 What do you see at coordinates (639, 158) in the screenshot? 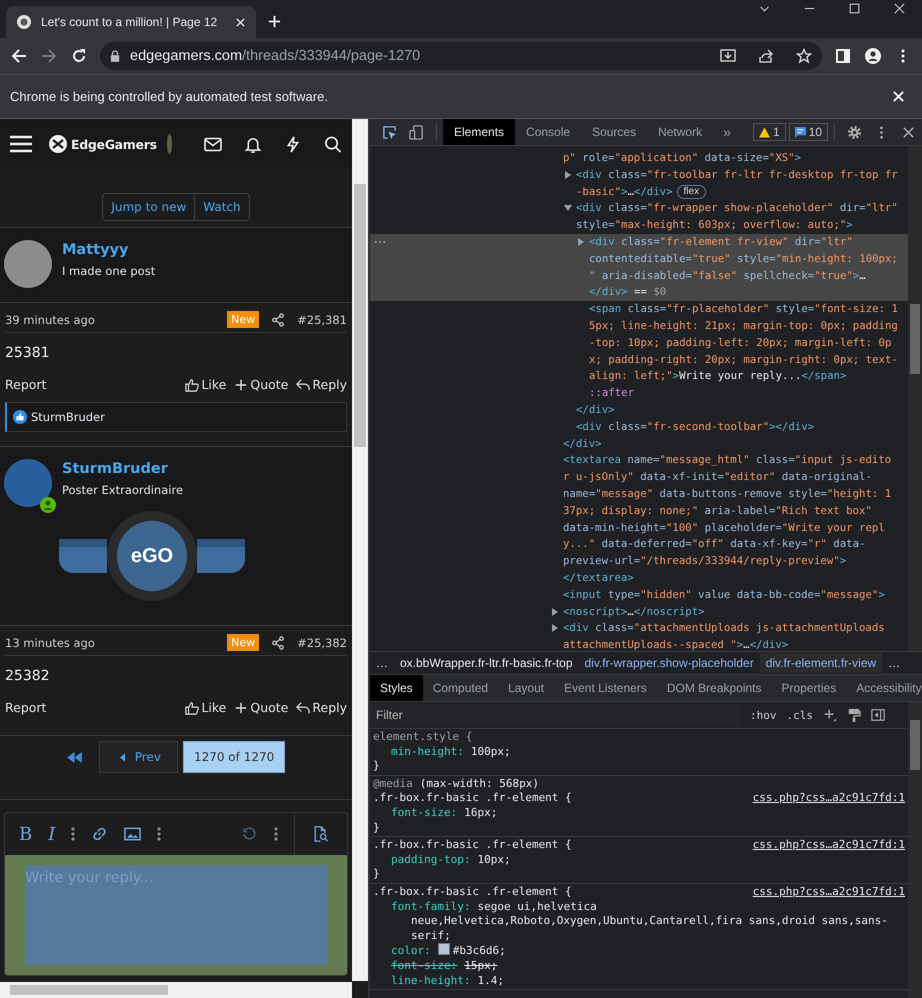
I see `dom-node: p" role="application" data-size="XS">` at bounding box center [639, 158].